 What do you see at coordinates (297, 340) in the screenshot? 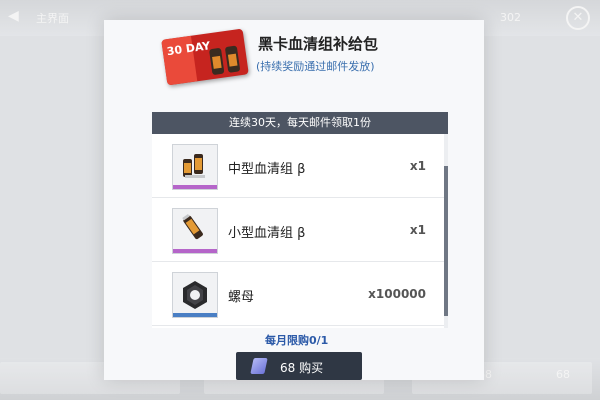
I see `purchase-limit: 每月限购0/1` at bounding box center [297, 340].